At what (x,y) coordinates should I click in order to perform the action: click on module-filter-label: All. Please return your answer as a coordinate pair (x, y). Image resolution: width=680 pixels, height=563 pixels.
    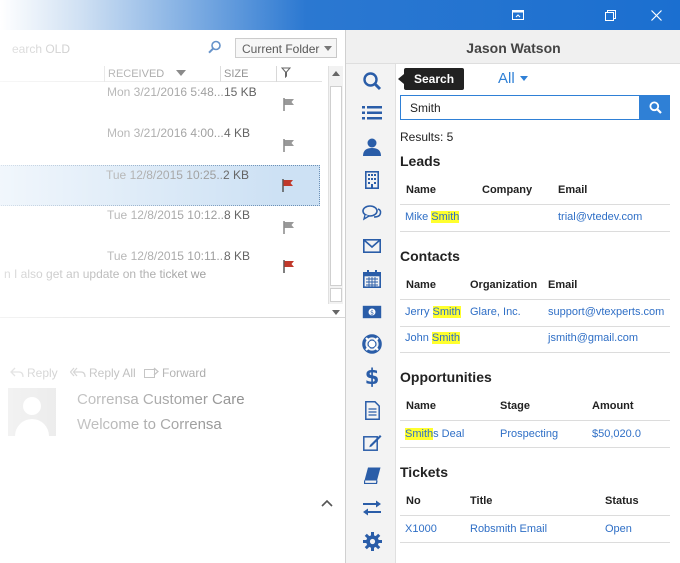
    Looking at the image, I should click on (506, 78).